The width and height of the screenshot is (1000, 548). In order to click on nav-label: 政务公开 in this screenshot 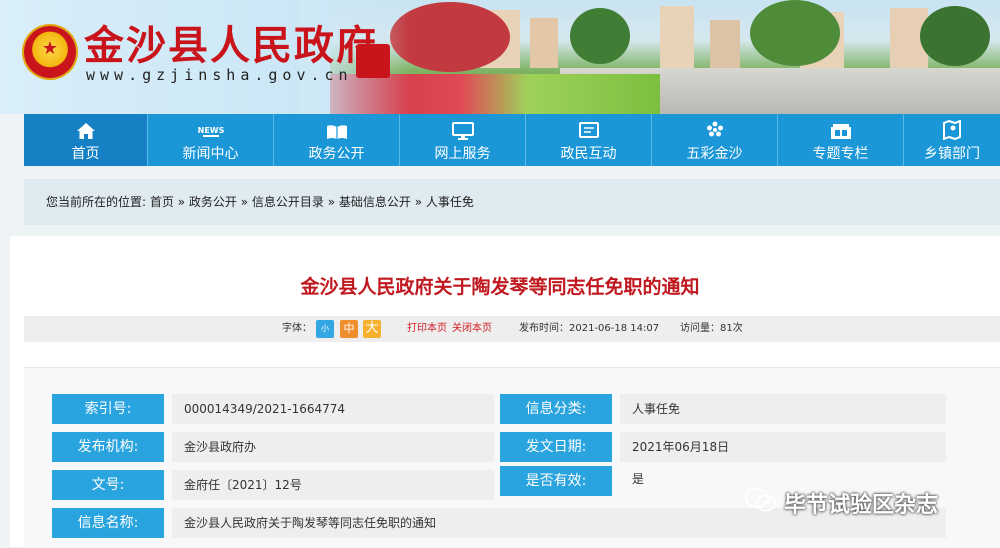, I will do `click(336, 154)`.